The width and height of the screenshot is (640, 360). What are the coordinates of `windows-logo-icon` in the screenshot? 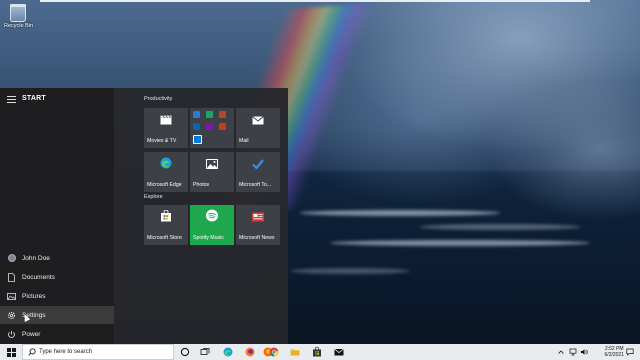 It's located at (11, 352).